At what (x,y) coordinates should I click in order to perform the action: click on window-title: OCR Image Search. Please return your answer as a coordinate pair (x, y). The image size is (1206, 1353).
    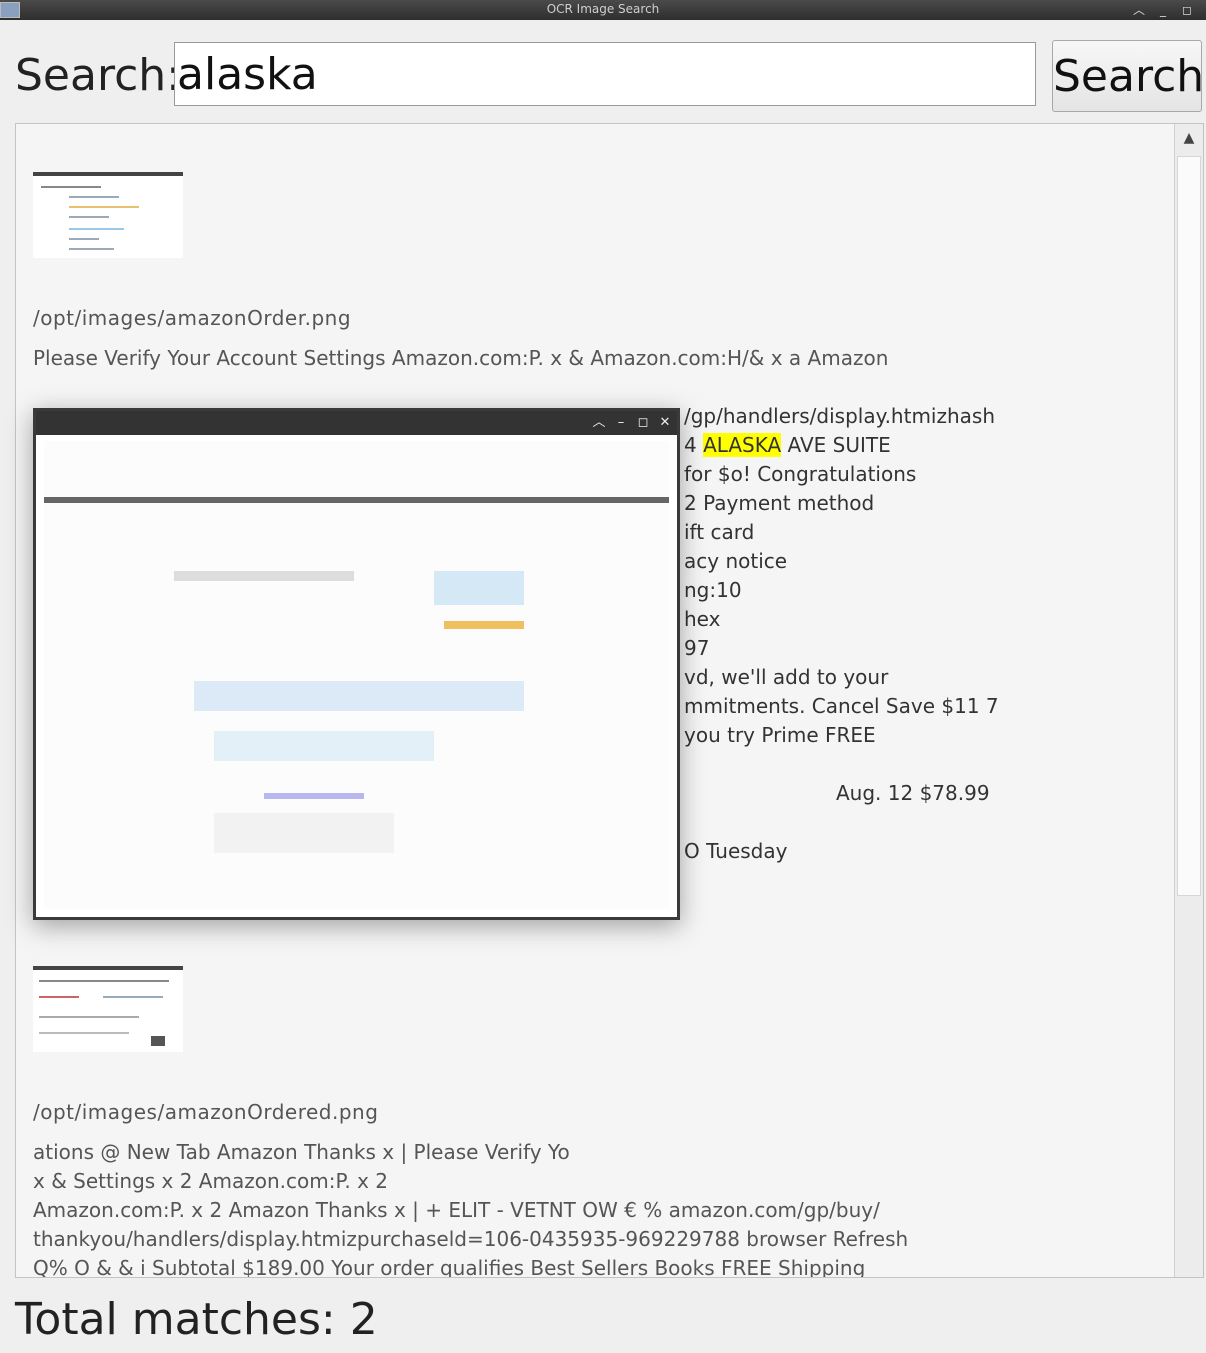
    Looking at the image, I should click on (603, 9).